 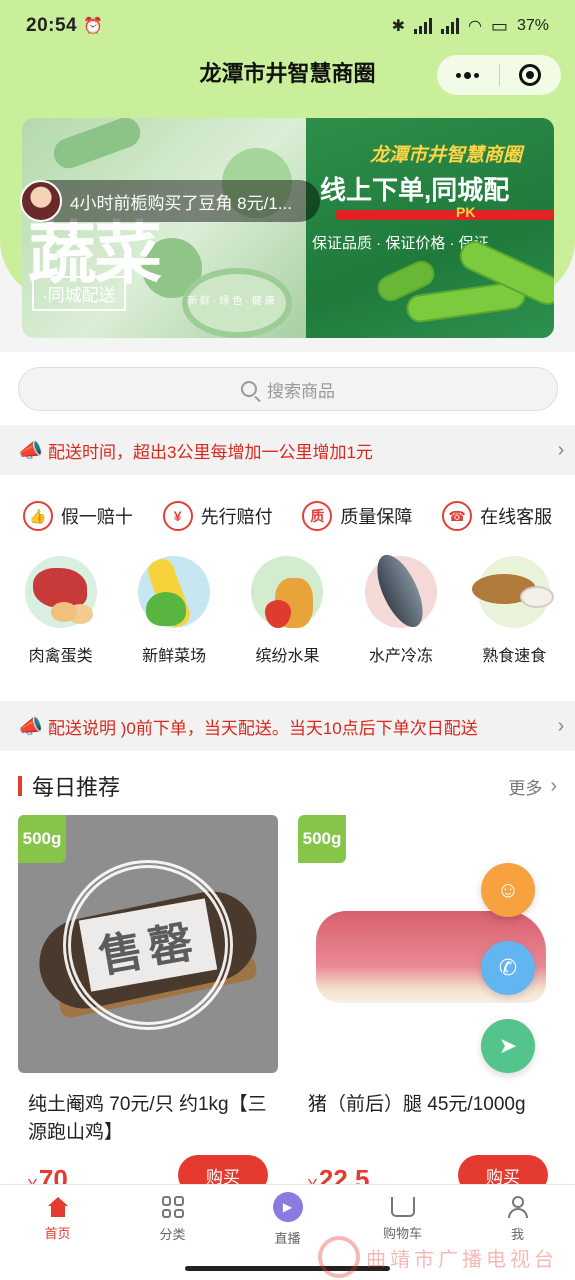 What do you see at coordinates (513, 592) in the screenshot?
I see `cooked-food-icon` at bounding box center [513, 592].